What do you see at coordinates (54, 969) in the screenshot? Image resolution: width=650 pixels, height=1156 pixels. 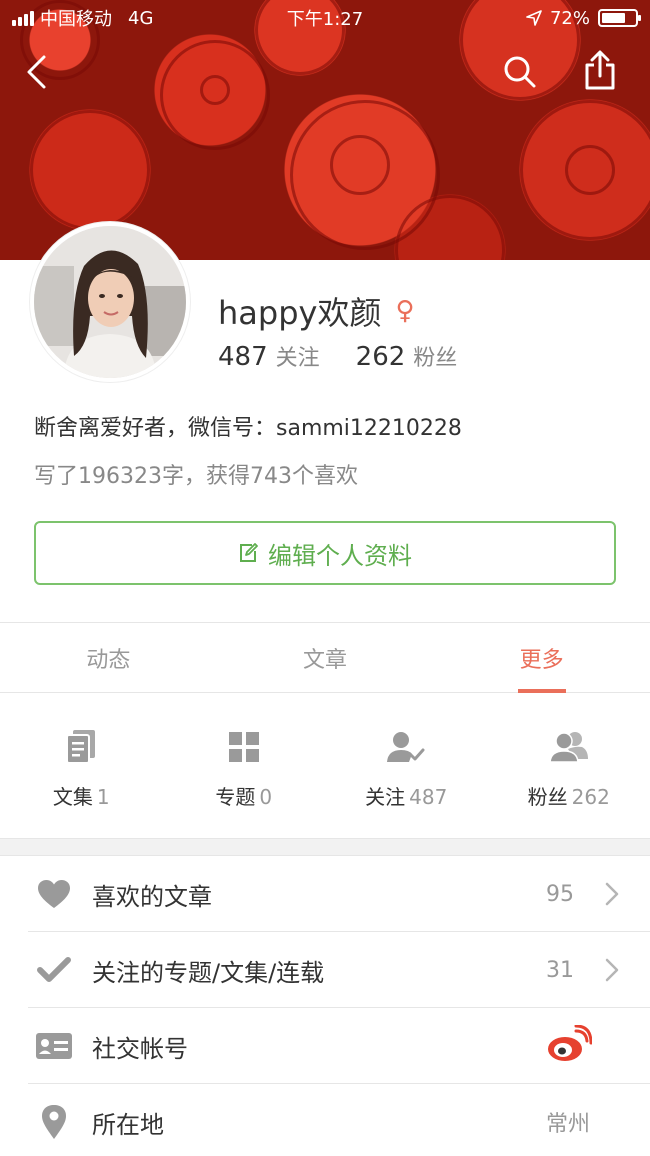 I see `checkmark-icon` at bounding box center [54, 969].